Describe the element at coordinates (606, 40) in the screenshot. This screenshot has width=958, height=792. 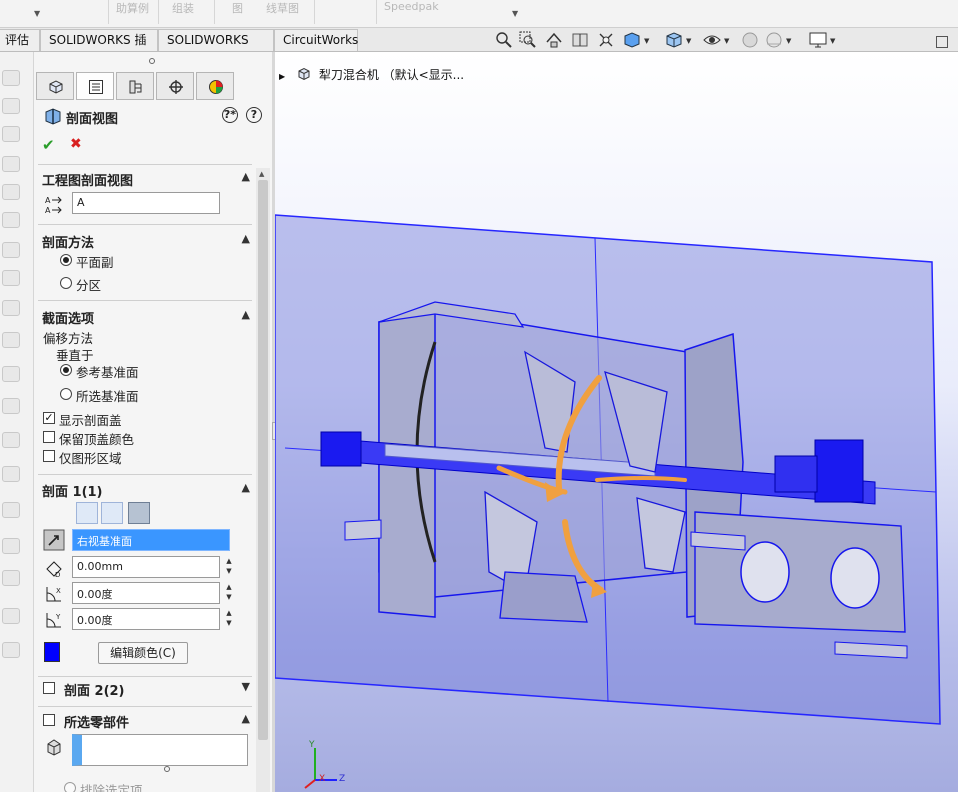
I see `dynamic-annotation-icon` at that location.